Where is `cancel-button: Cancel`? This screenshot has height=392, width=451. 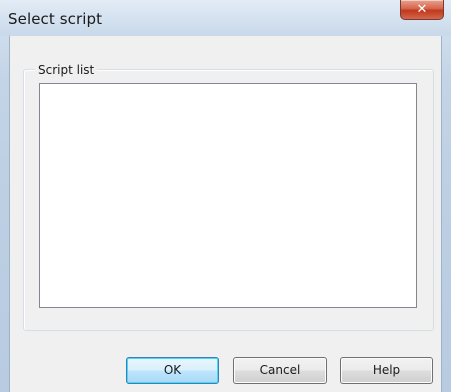
cancel-button: Cancel is located at coordinates (280, 370).